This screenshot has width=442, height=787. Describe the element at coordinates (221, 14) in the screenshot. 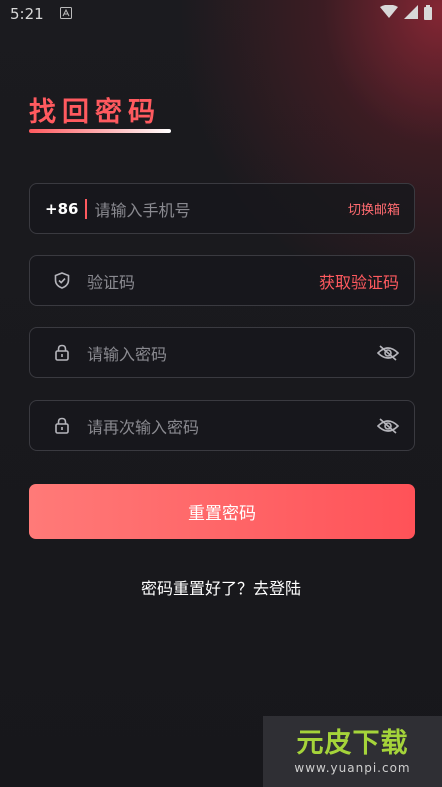

I see `status-bar: 5:21` at that location.